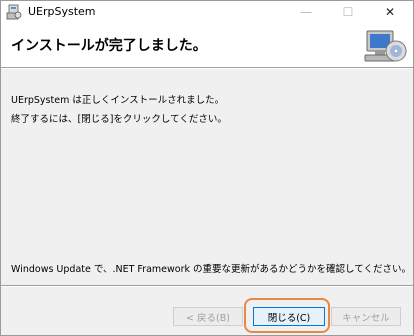 Image resolution: width=414 pixels, height=336 pixels. Describe the element at coordinates (62, 11) in the screenshot. I see `window-title: UErpSystem` at that location.